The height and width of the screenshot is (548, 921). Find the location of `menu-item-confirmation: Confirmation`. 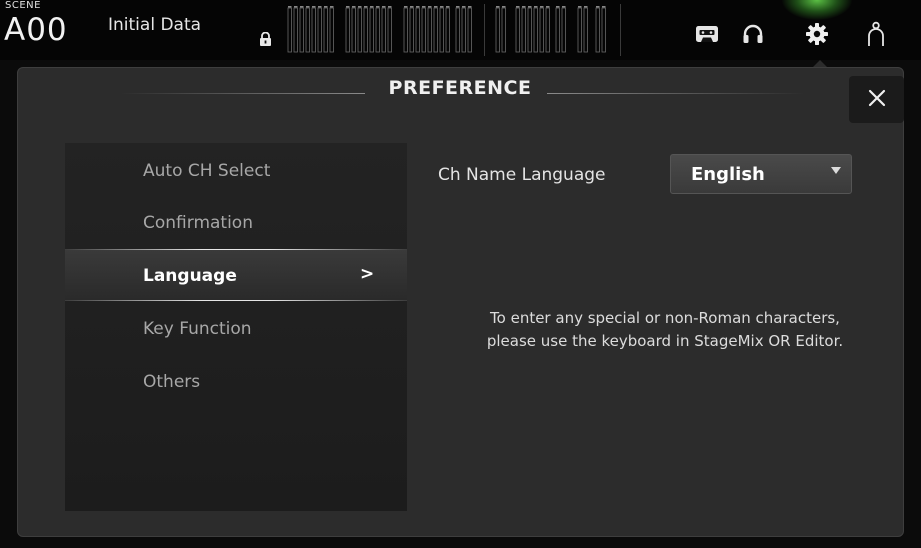

menu-item-confirmation: Confirmation is located at coordinates (198, 223).